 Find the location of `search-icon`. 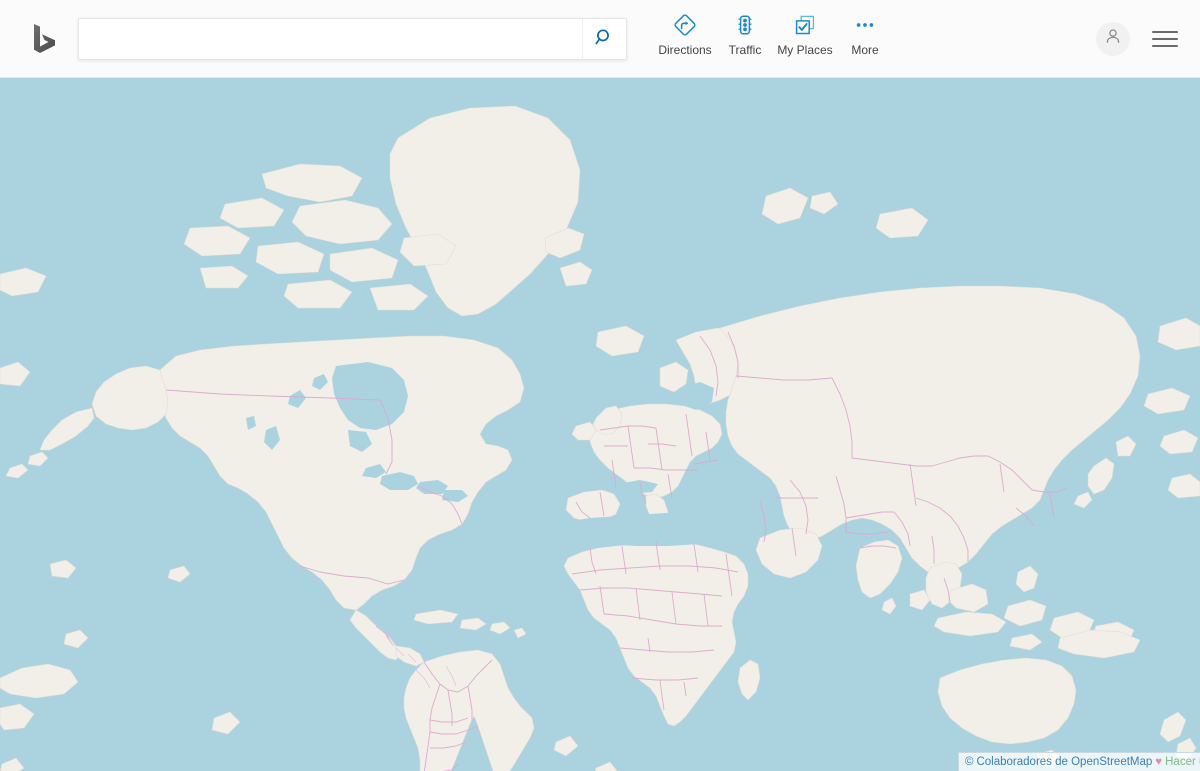

search-icon is located at coordinates (604, 39).